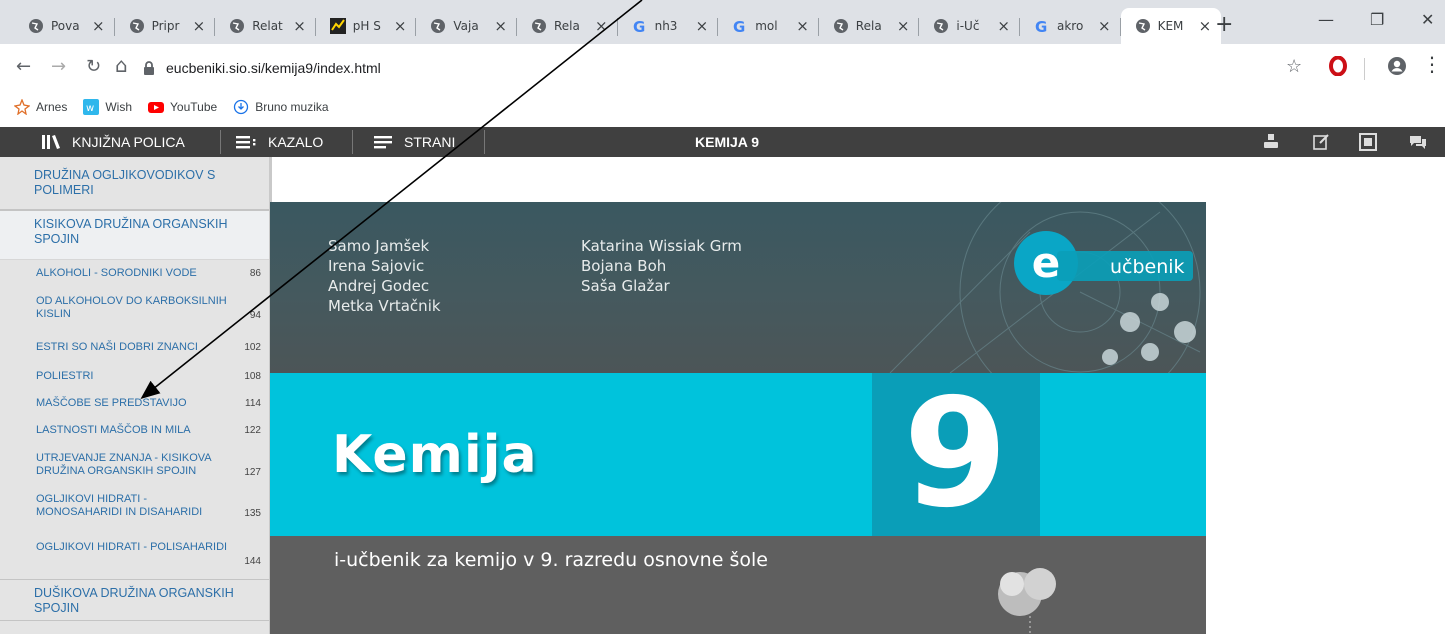 The height and width of the screenshot is (634, 1445). I want to click on address-bar: eucbeniki.sio.si/kemija9/index.html, so click(722, 68).